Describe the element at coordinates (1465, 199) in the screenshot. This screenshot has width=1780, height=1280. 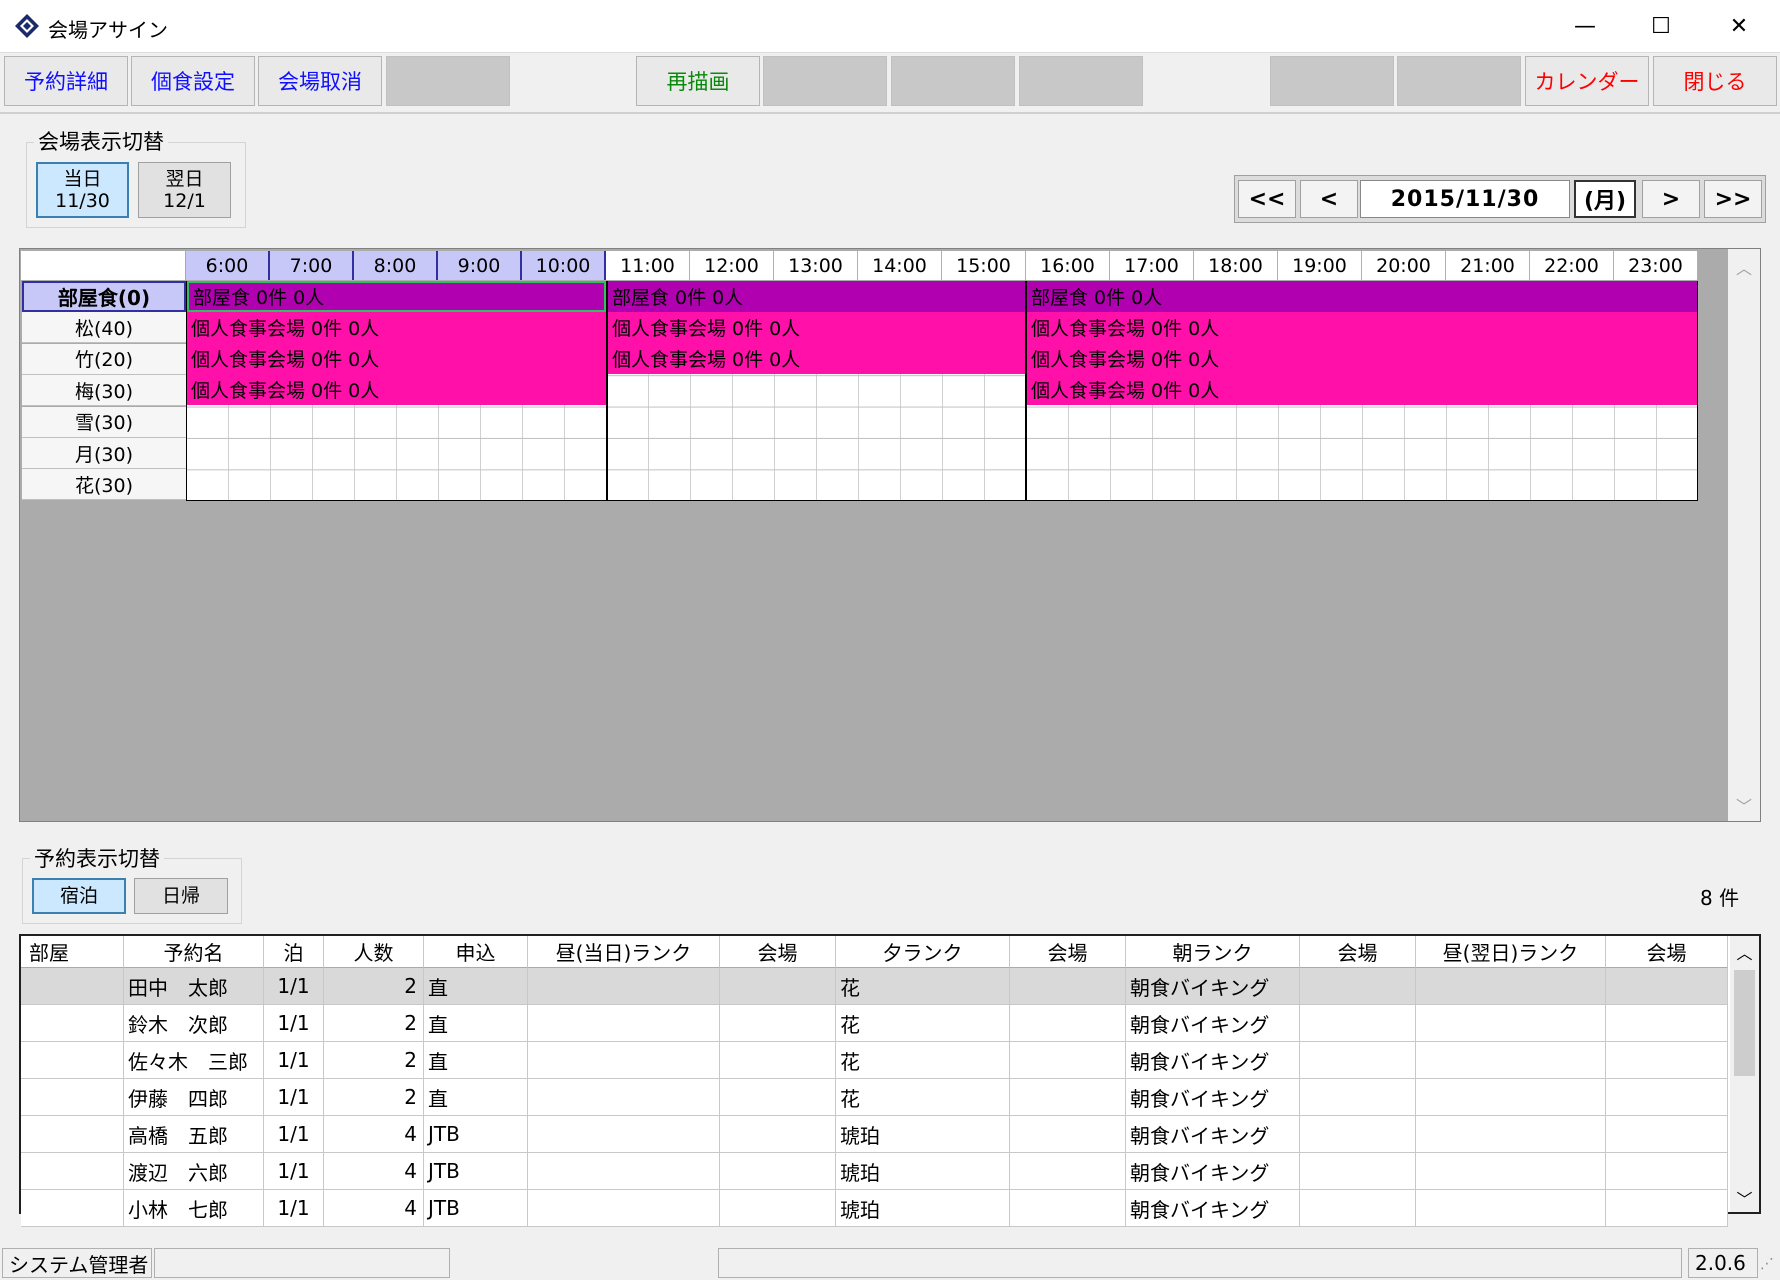
I see `date-display: 2015/11/30` at that location.